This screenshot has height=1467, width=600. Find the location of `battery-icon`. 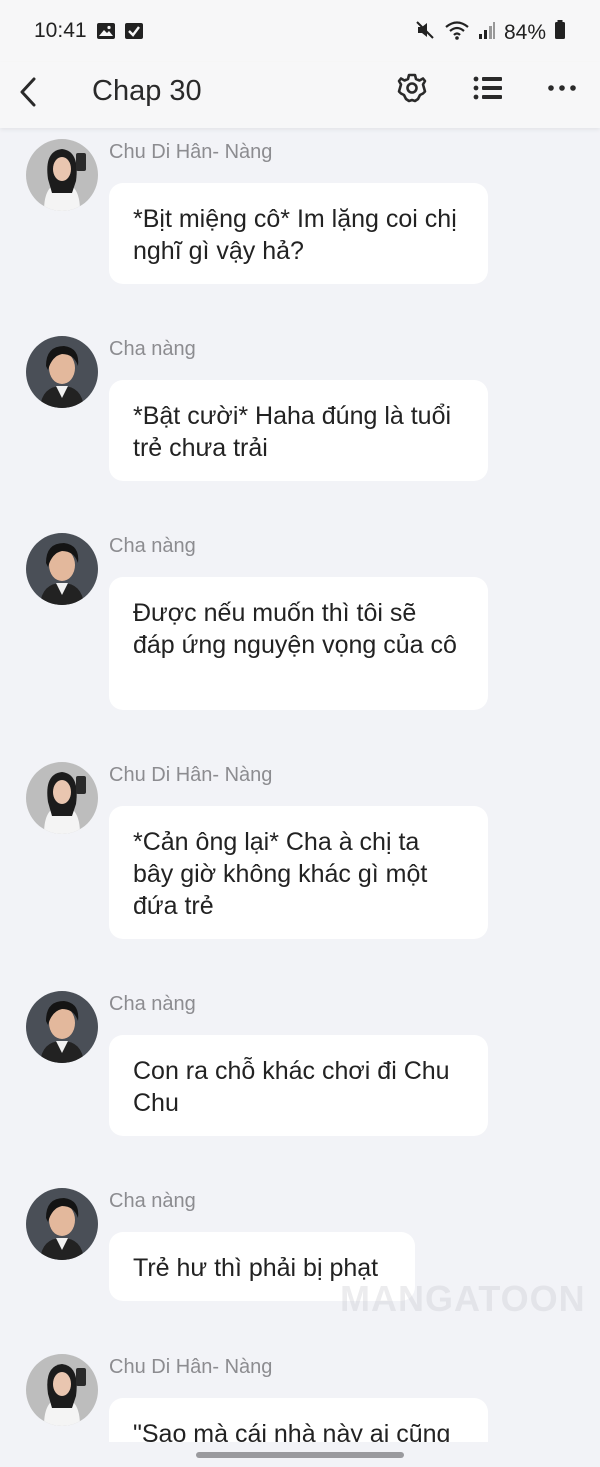

battery-icon is located at coordinates (560, 33).